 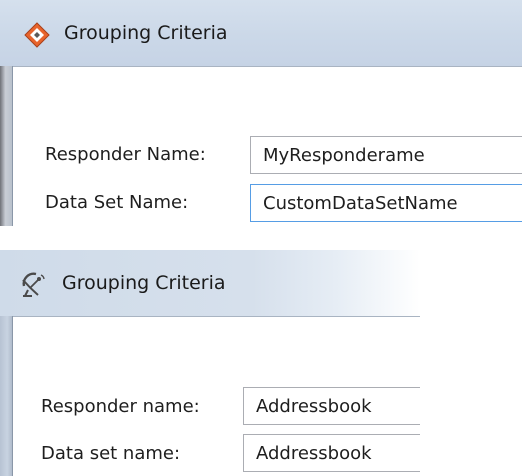 What do you see at coordinates (117, 202) in the screenshot?
I see `data-set-name-label: Data Set Name:` at bounding box center [117, 202].